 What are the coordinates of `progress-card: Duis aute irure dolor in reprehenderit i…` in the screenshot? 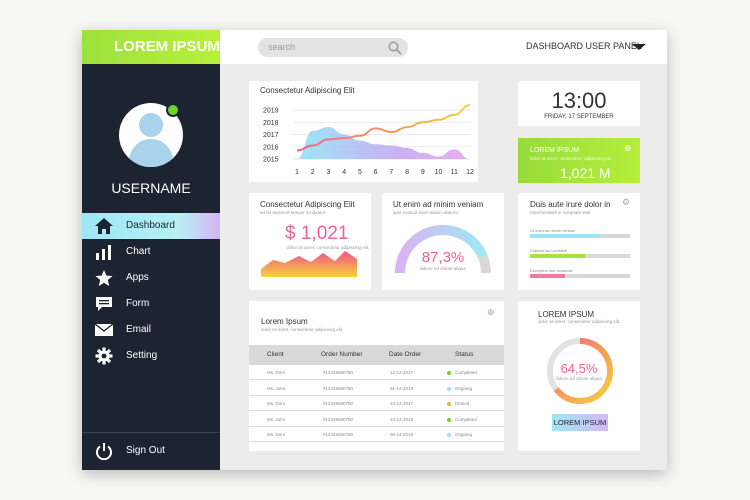 It's located at (579, 241).